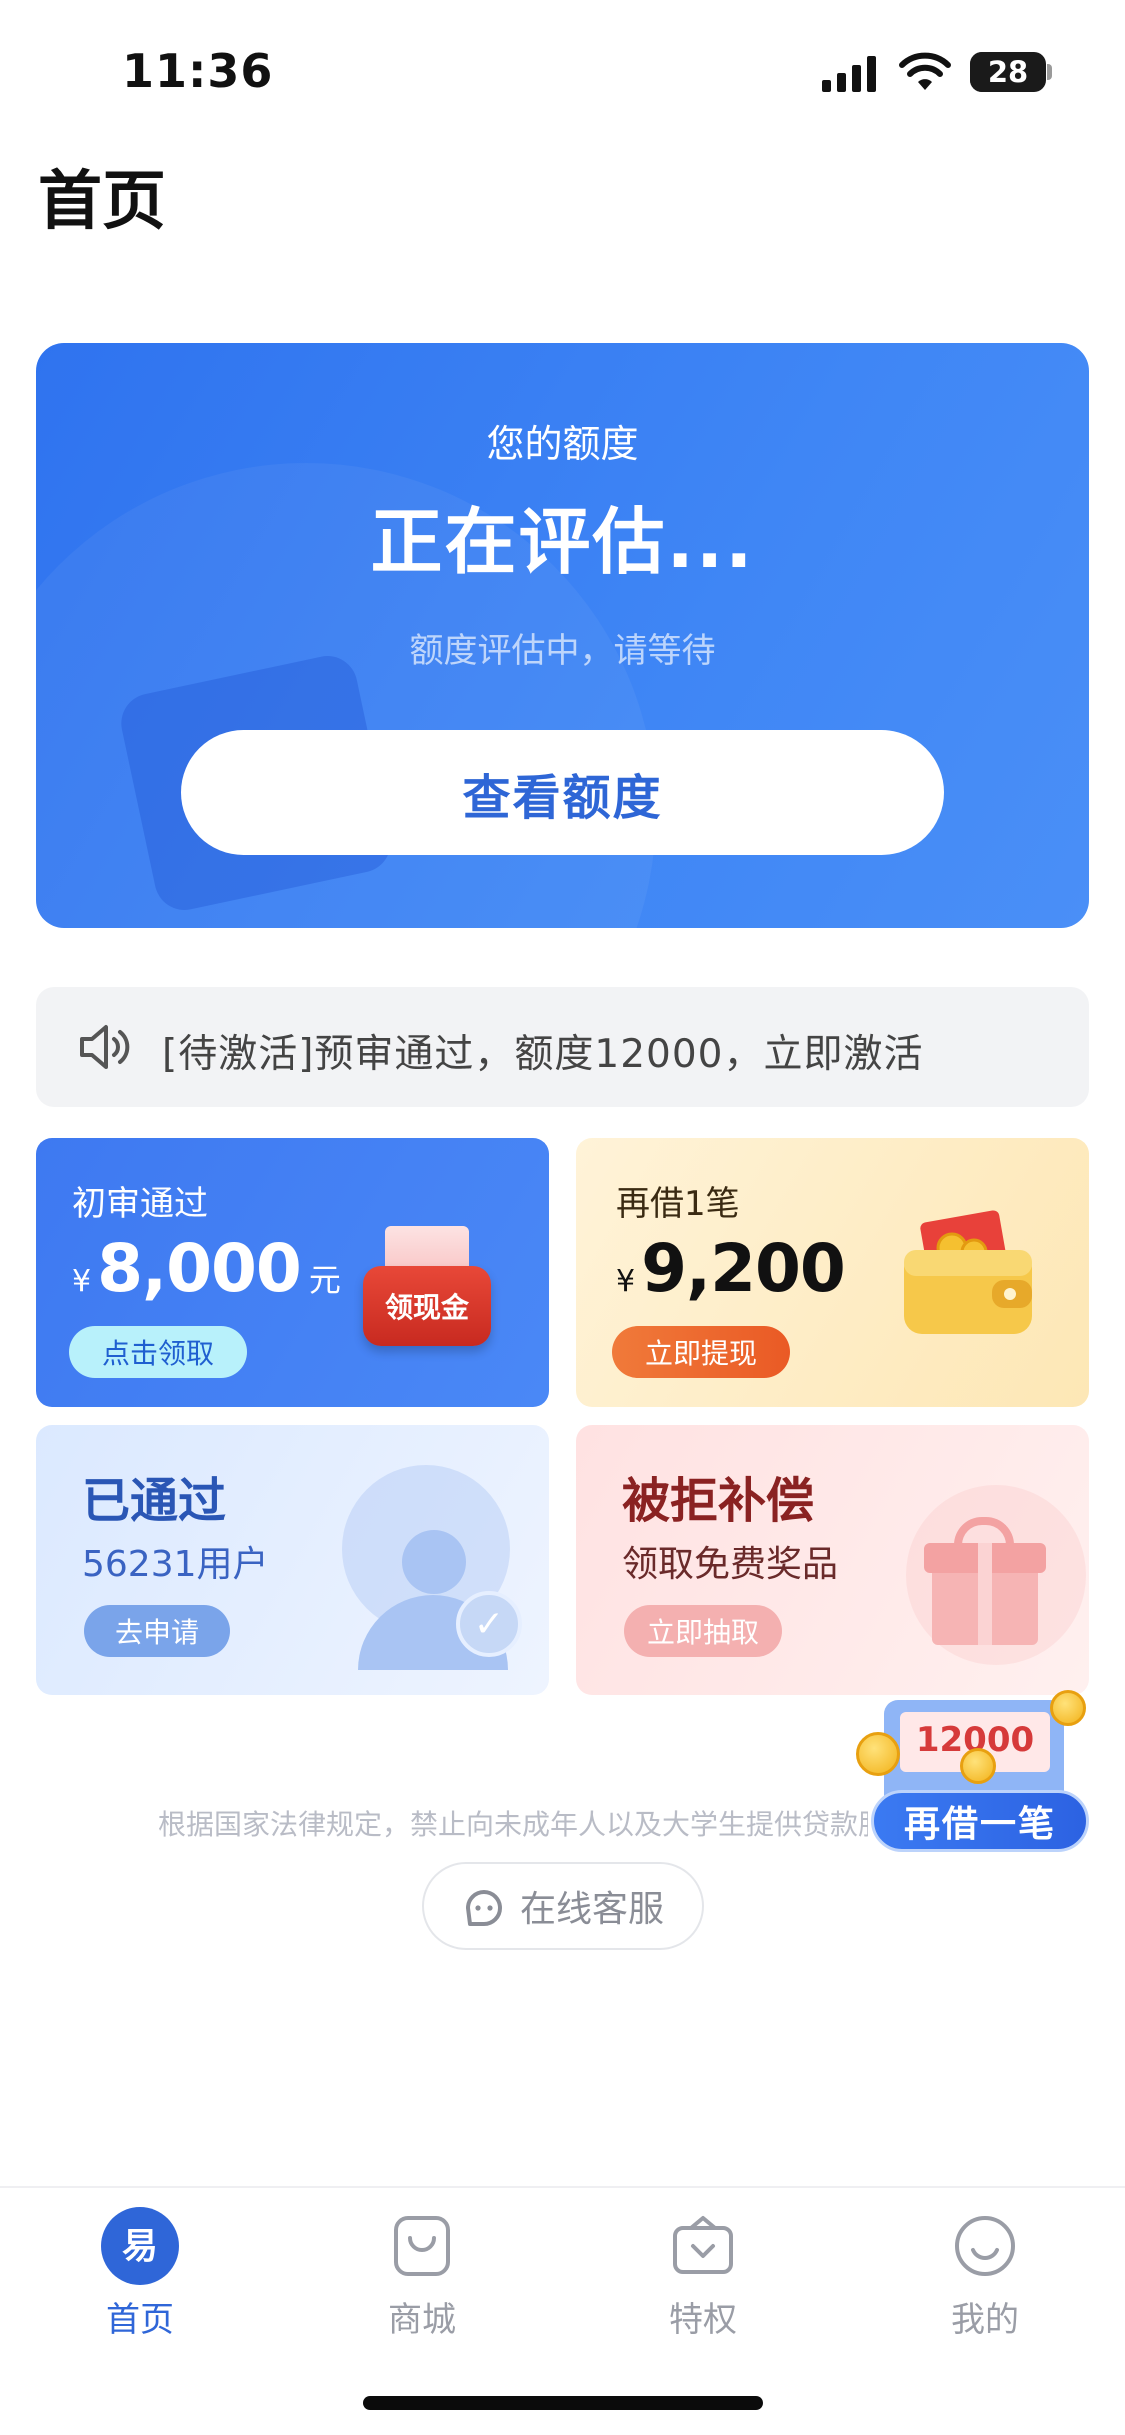 The height and width of the screenshot is (2435, 1125). What do you see at coordinates (703, 2245) in the screenshot?
I see `privilege-icon` at bounding box center [703, 2245].